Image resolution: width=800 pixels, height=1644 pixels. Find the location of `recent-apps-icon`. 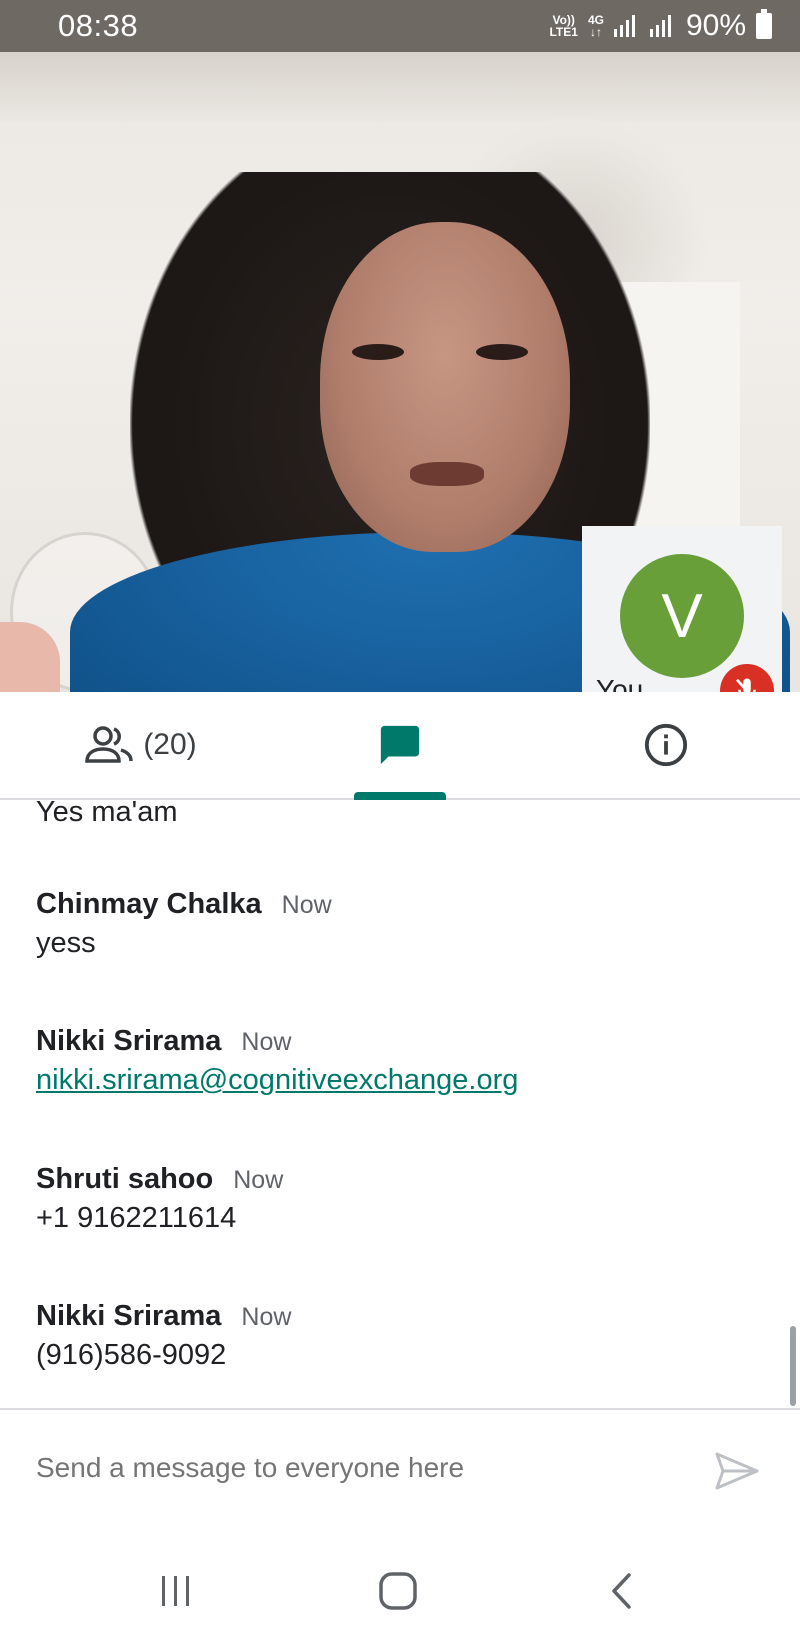

recent-apps-icon is located at coordinates (175, 1591).